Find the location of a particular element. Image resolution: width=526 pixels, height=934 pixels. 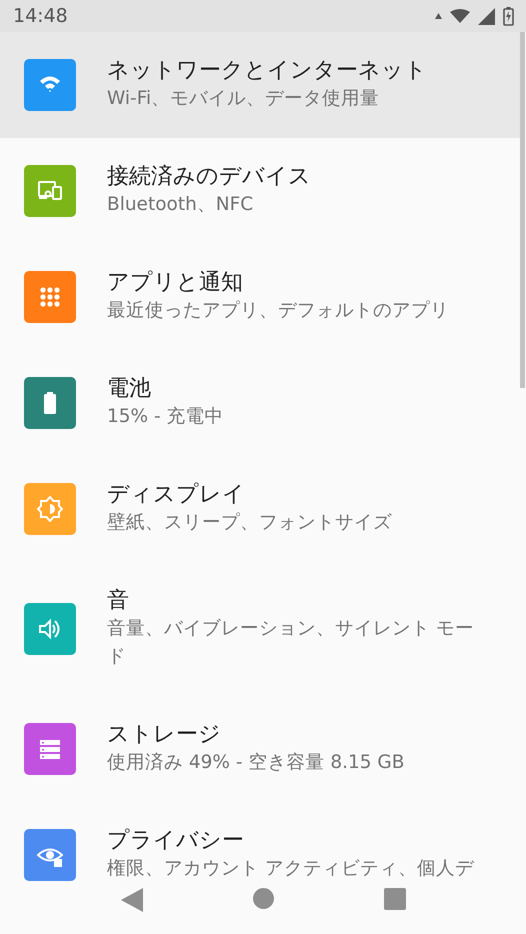

item-title: 電池 is located at coordinates (129, 389).